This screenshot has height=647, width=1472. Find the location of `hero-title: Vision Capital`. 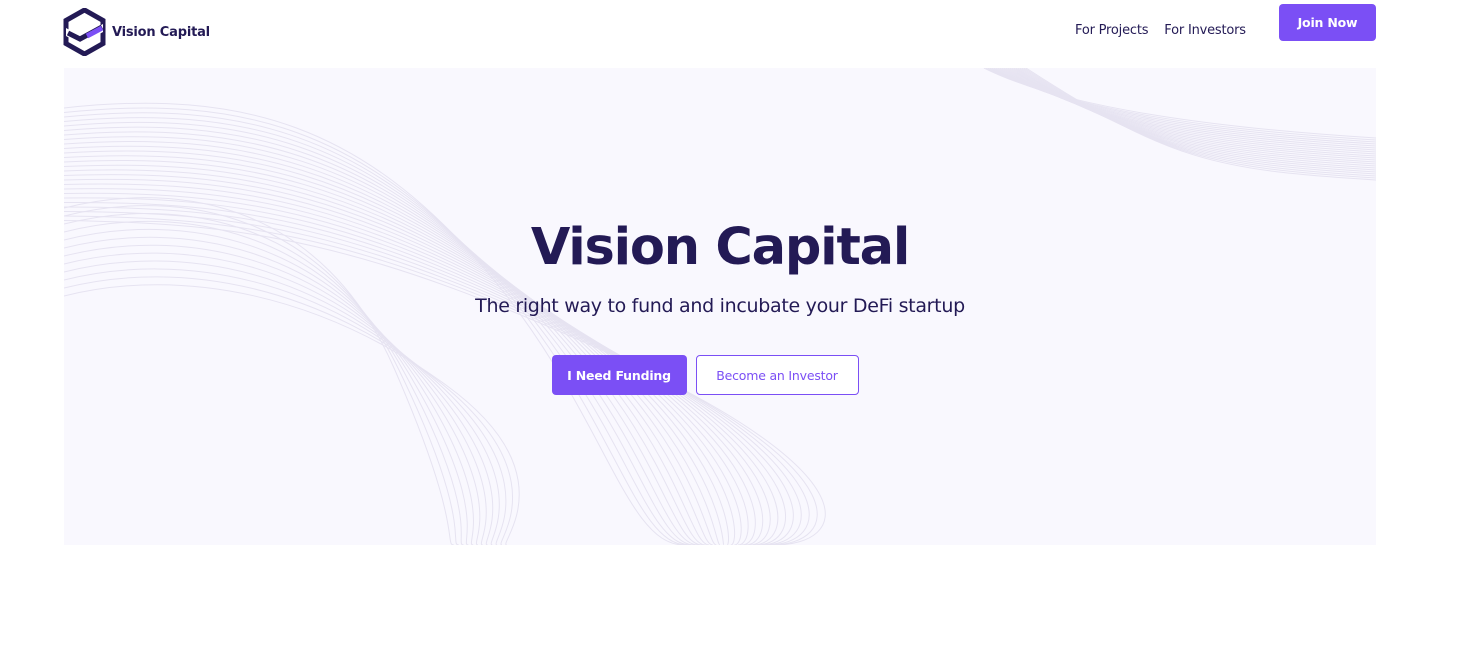

hero-title: Vision Capital is located at coordinates (720, 247).